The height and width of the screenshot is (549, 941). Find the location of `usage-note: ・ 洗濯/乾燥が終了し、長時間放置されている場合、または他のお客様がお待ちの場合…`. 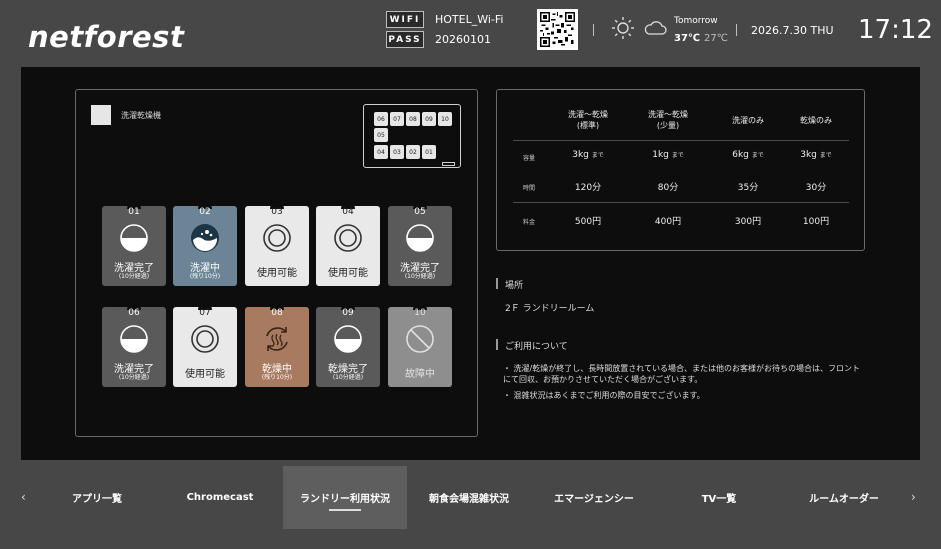

usage-note: ・ 洗濯/乾燥が終了し、長時間放置されている場合、または他のお客様がお待ちの場合… is located at coordinates (681, 374).